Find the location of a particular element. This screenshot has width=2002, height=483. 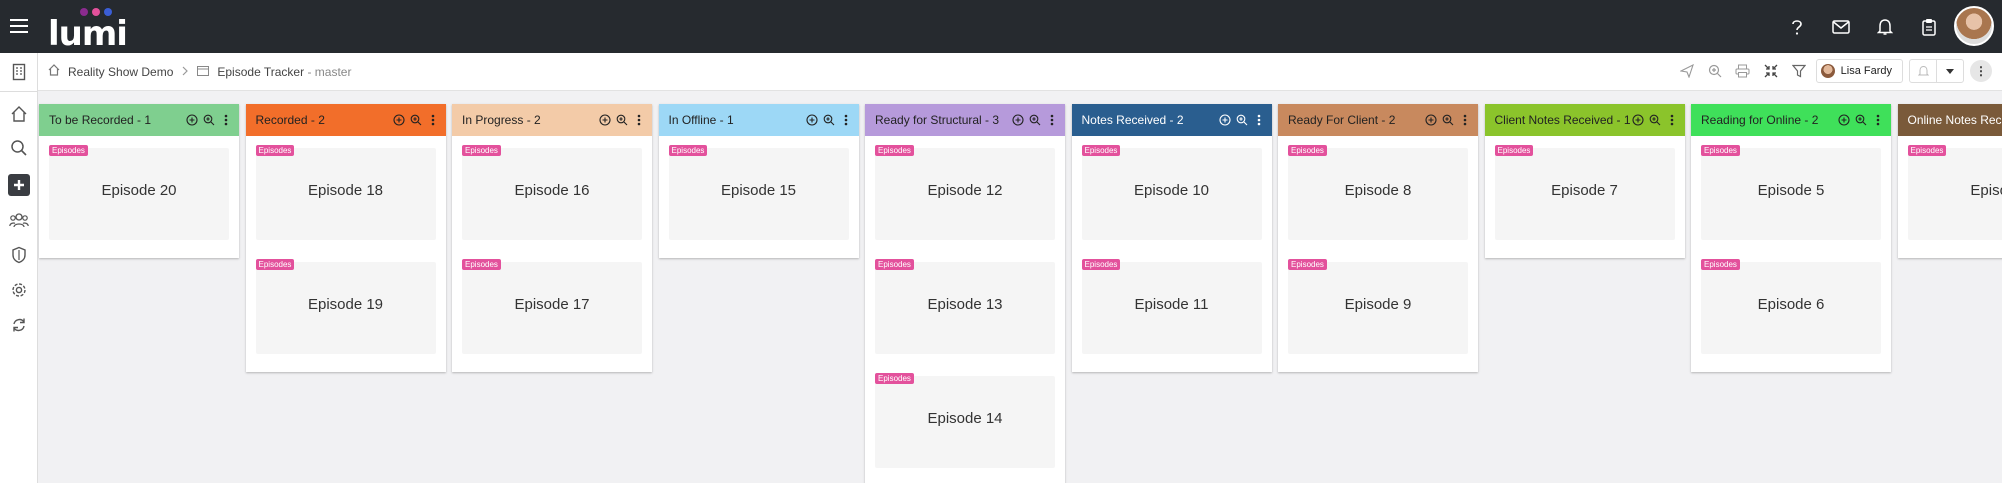

mail-icon is located at coordinates (1841, 27).